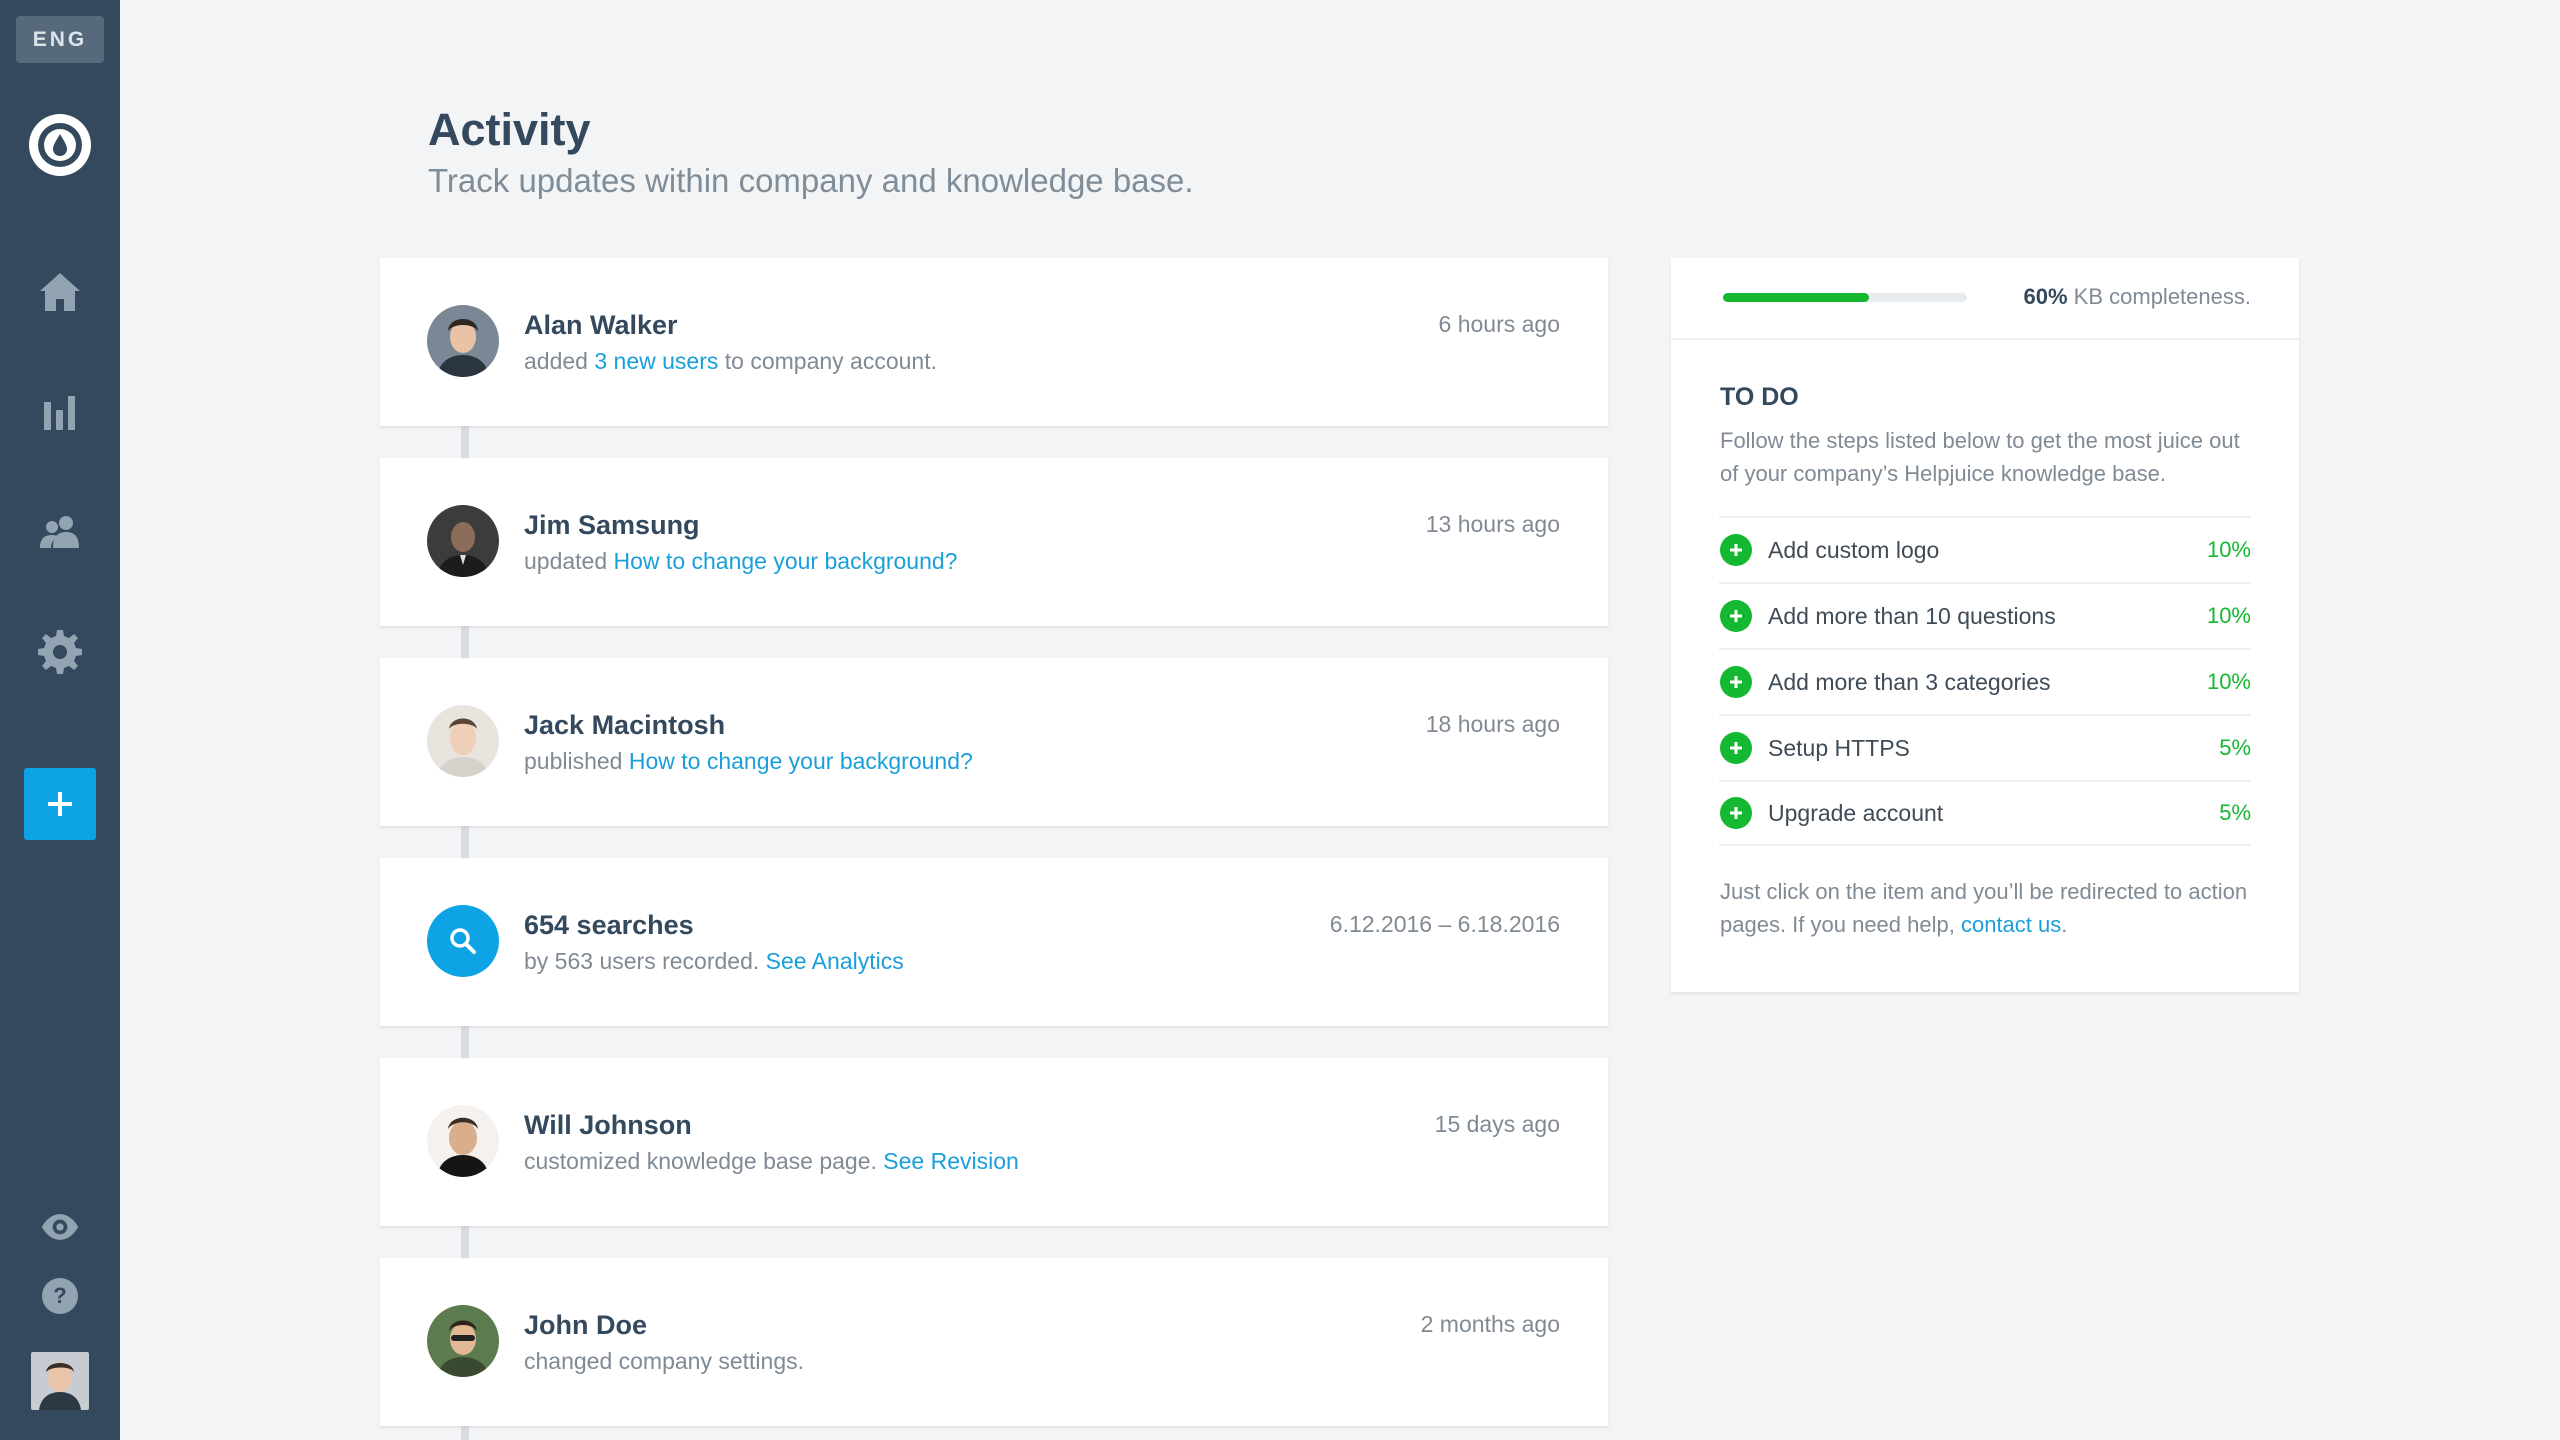 The image size is (2560, 1440). What do you see at coordinates (1759, 397) in the screenshot?
I see `todo-title: TO DO` at bounding box center [1759, 397].